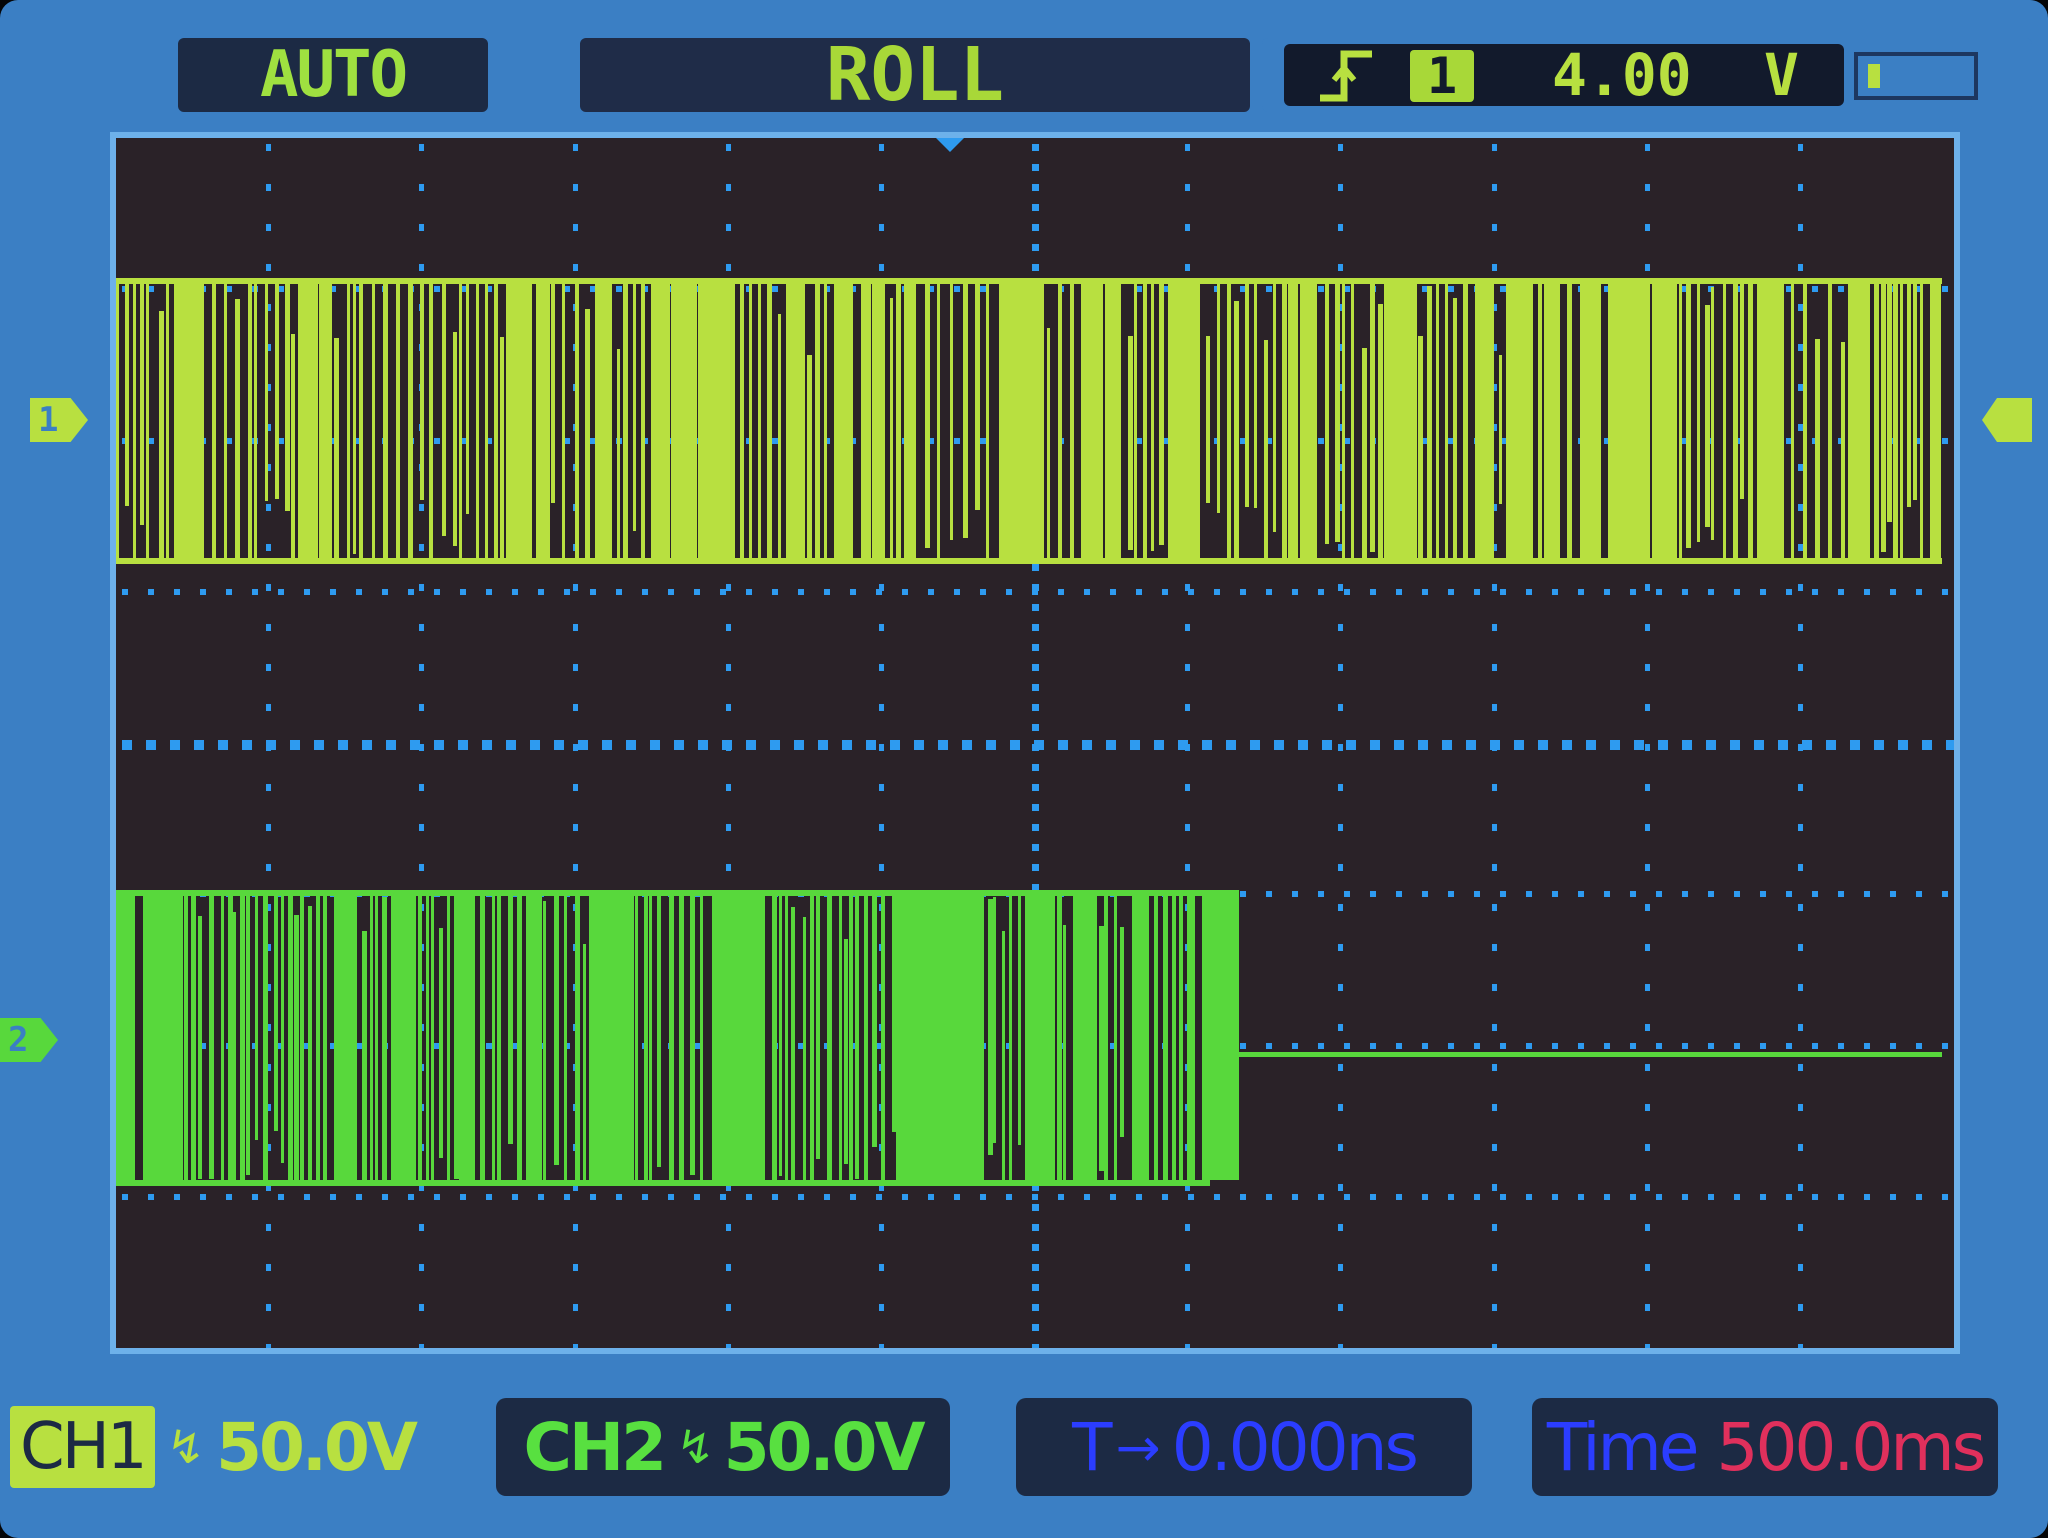  Describe the element at coordinates (29, 1040) in the screenshot. I see `ch2-position-marker: 2` at that location.